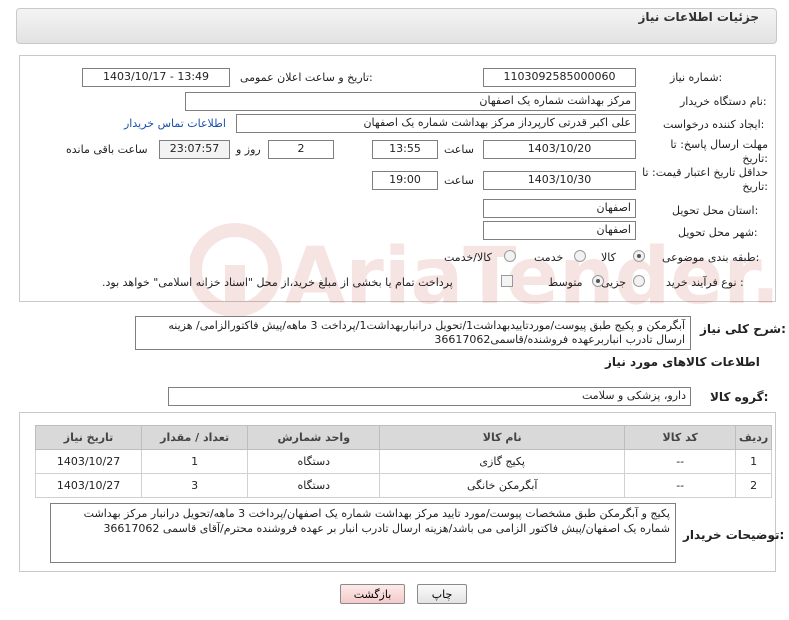 The height and width of the screenshot is (620, 789). I want to click on table-row: 1 -- پکیج گازی دستگاه 1 1403/10/27, so click(403, 461).